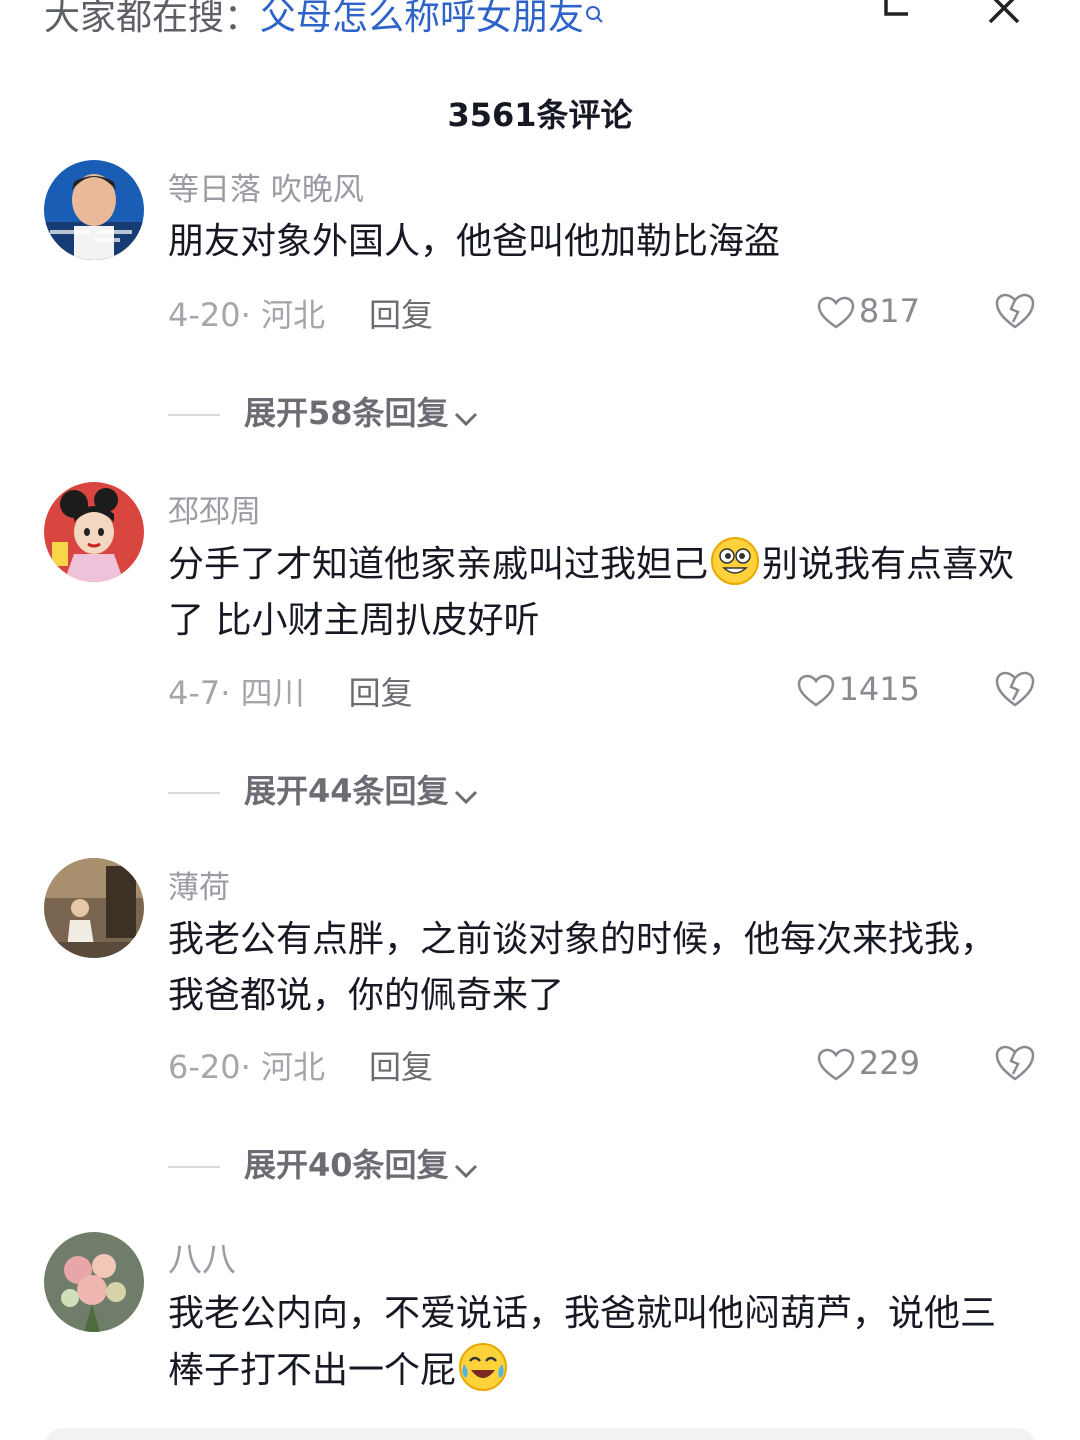  Describe the element at coordinates (266, 186) in the screenshot. I see `username: 等日落 吹晚风` at that location.